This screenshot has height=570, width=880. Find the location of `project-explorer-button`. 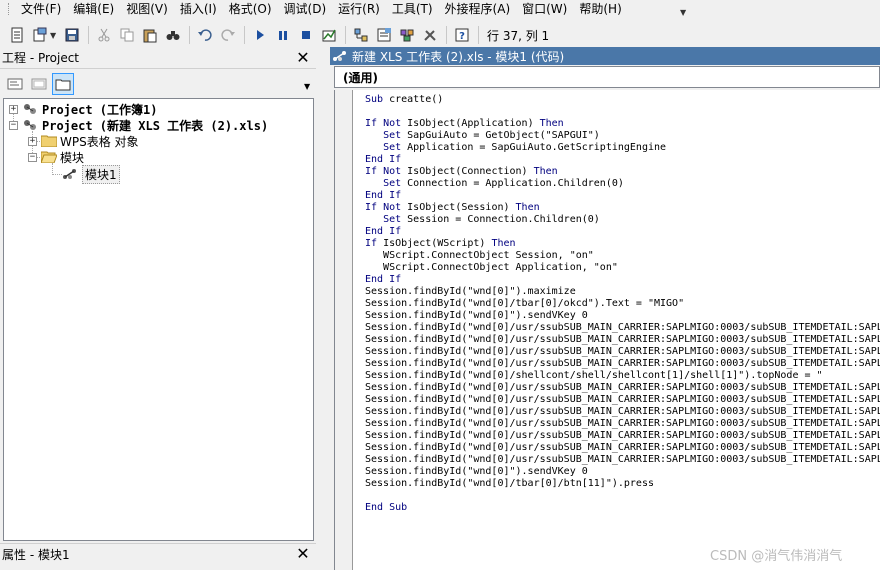

project-explorer-button is located at coordinates (361, 35).